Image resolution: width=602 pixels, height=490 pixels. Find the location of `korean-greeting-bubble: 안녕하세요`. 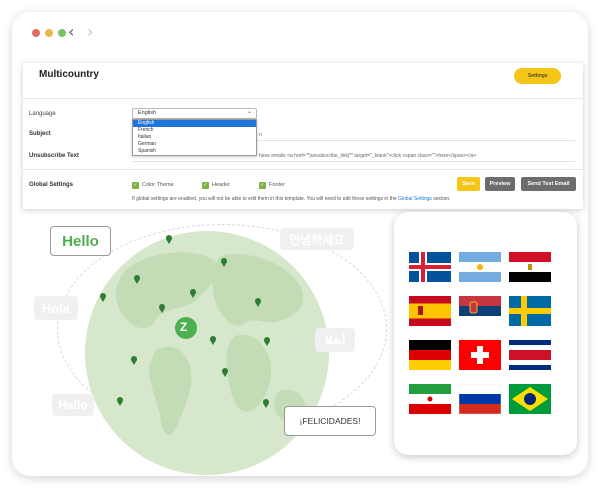

korean-greeting-bubble: 안녕하세요 is located at coordinates (317, 239).